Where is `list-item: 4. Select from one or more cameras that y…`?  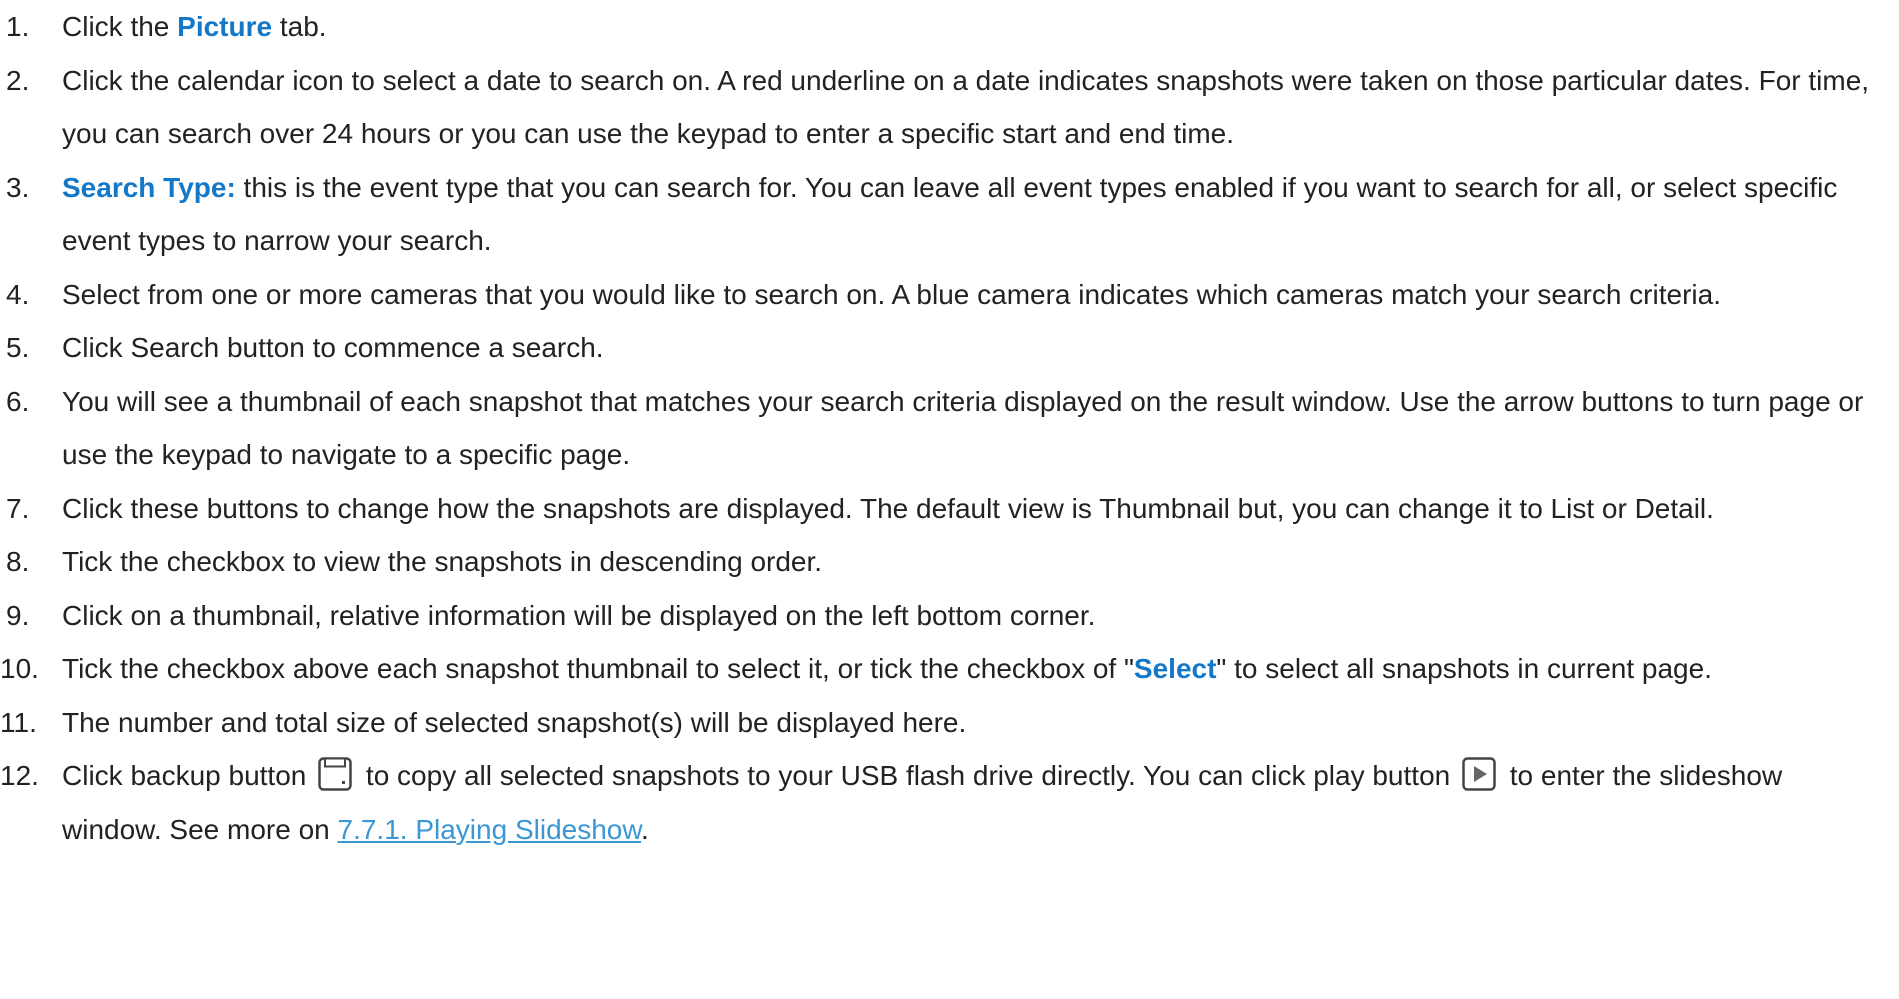 list-item: 4. Select from one or more cameras that y… is located at coordinates (949, 295).